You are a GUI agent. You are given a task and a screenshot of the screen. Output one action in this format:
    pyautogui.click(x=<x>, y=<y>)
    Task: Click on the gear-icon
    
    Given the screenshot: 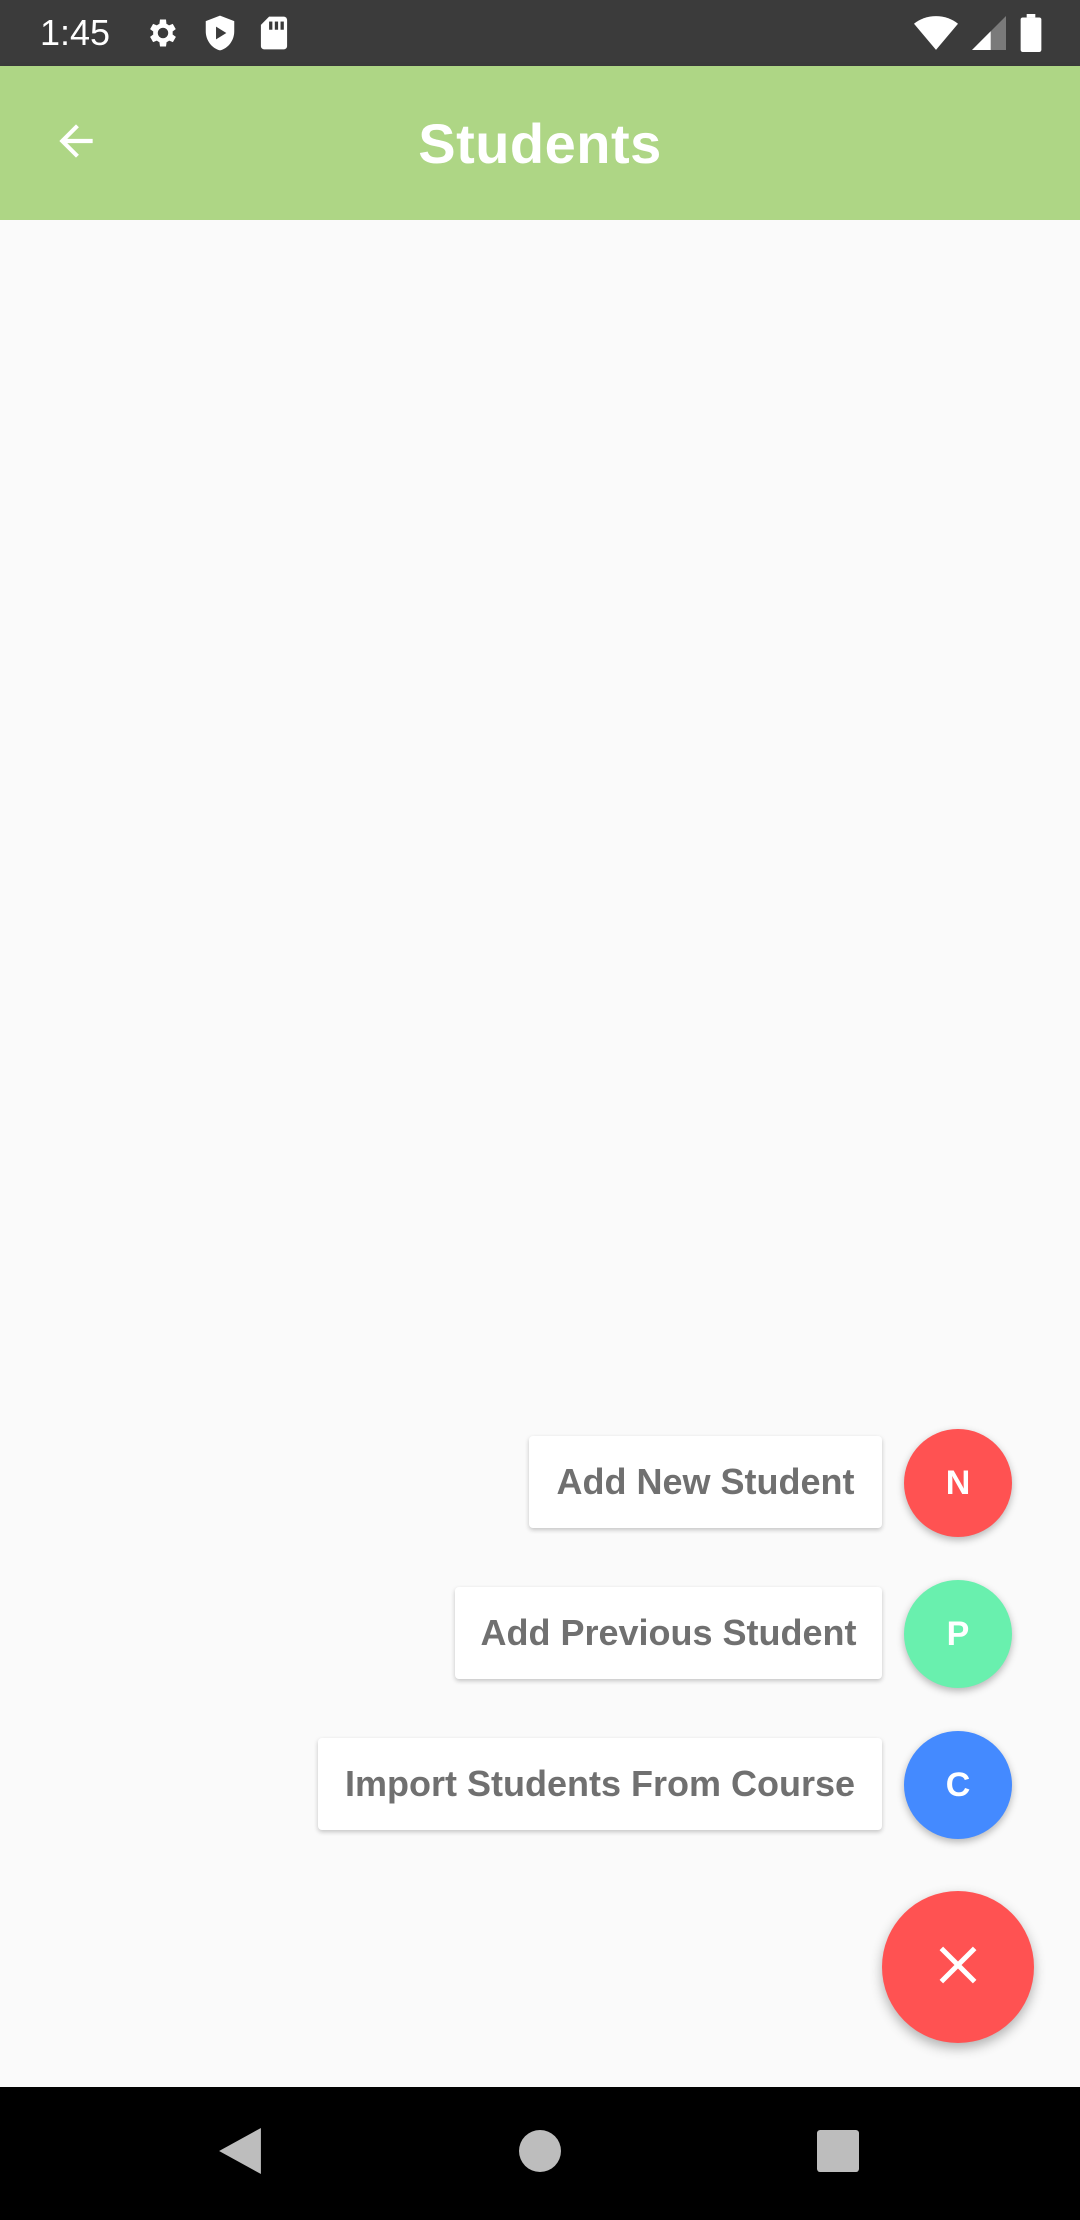 What is the action you would take?
    pyautogui.click(x=163, y=33)
    